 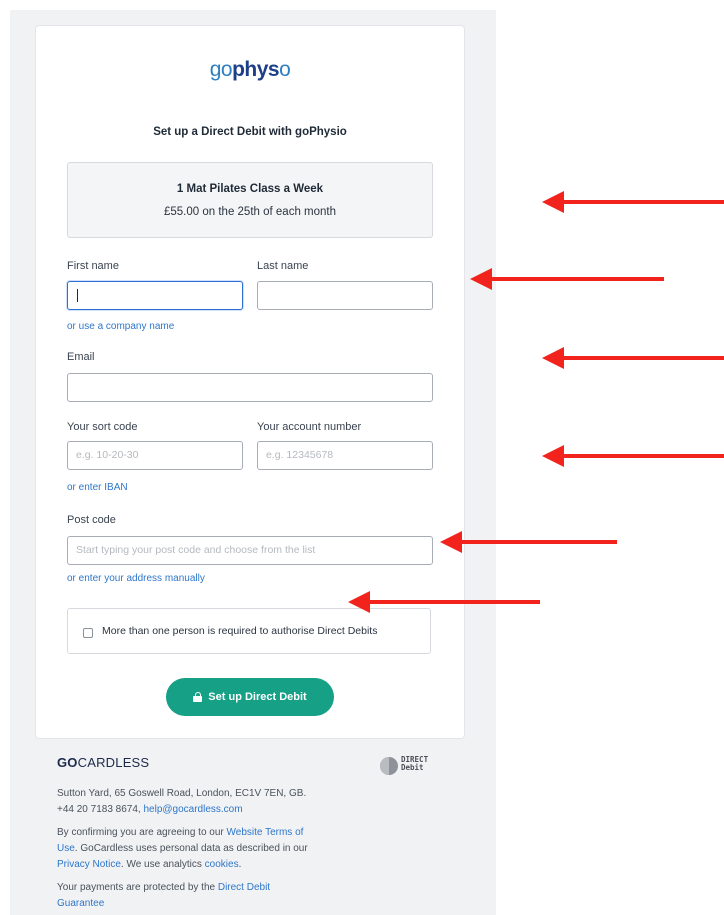 What do you see at coordinates (222, 864) in the screenshot?
I see `cookies-link: cookies` at bounding box center [222, 864].